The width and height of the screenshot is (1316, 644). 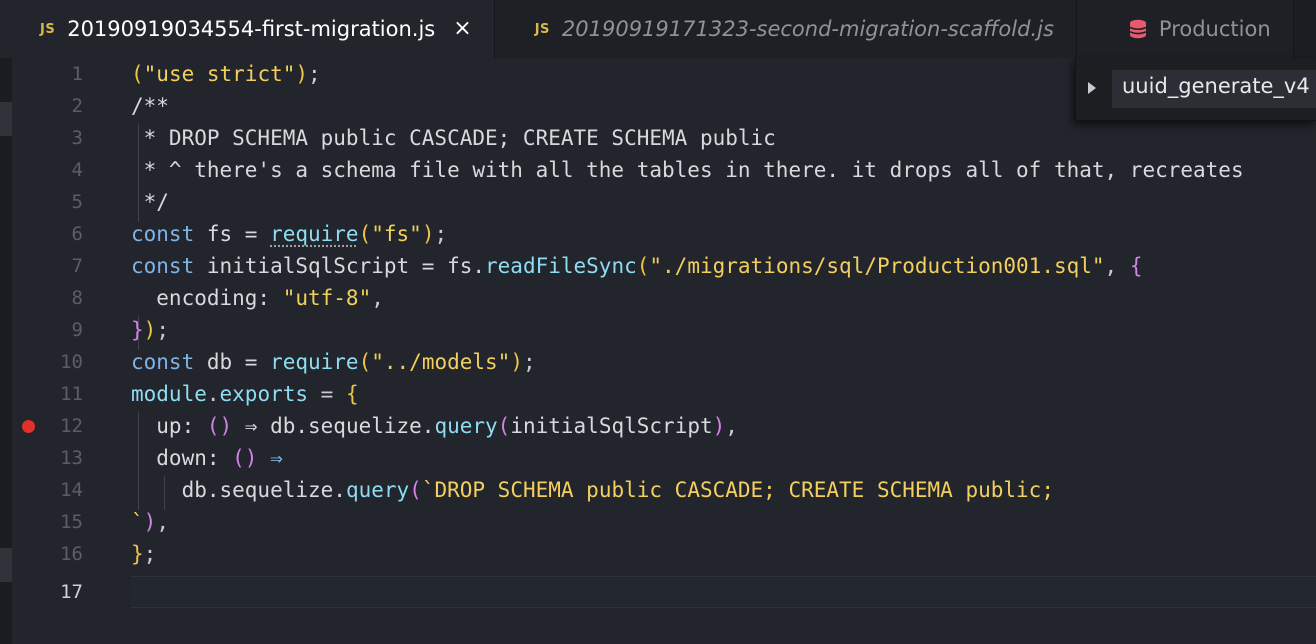 I want to click on line-number: 5, so click(x=77, y=202).